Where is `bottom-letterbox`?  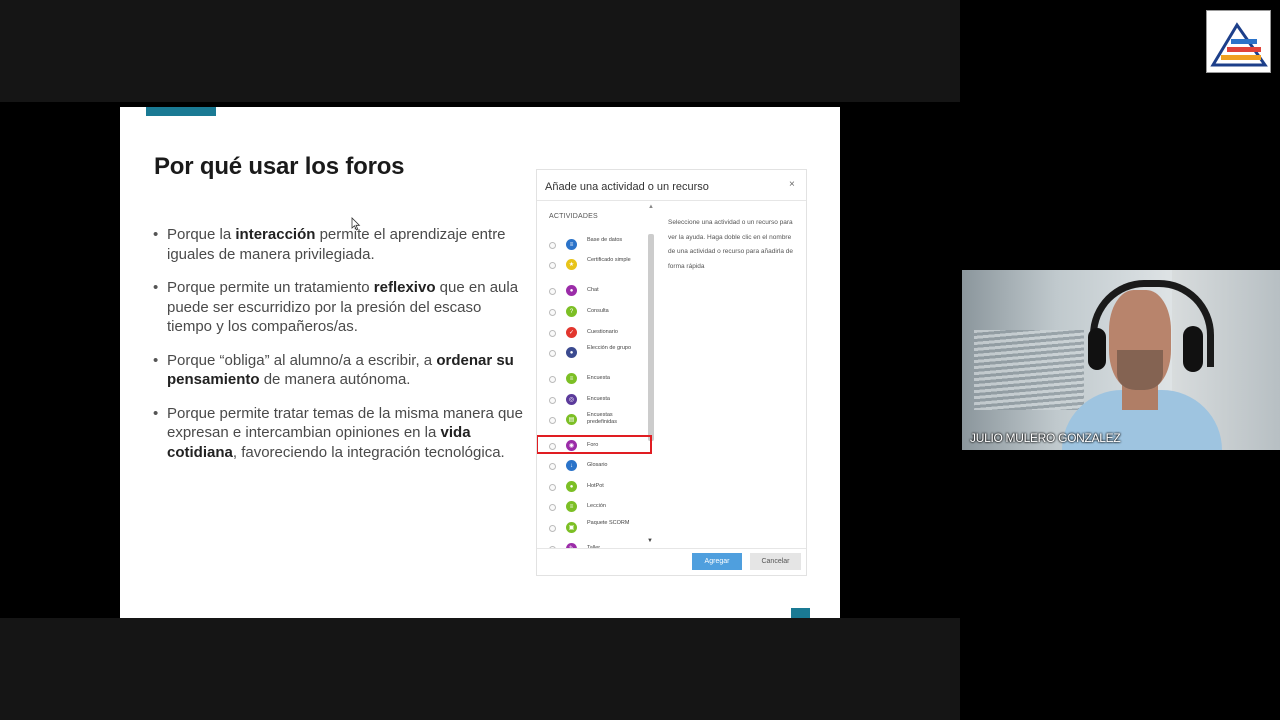
bottom-letterbox is located at coordinates (480, 669).